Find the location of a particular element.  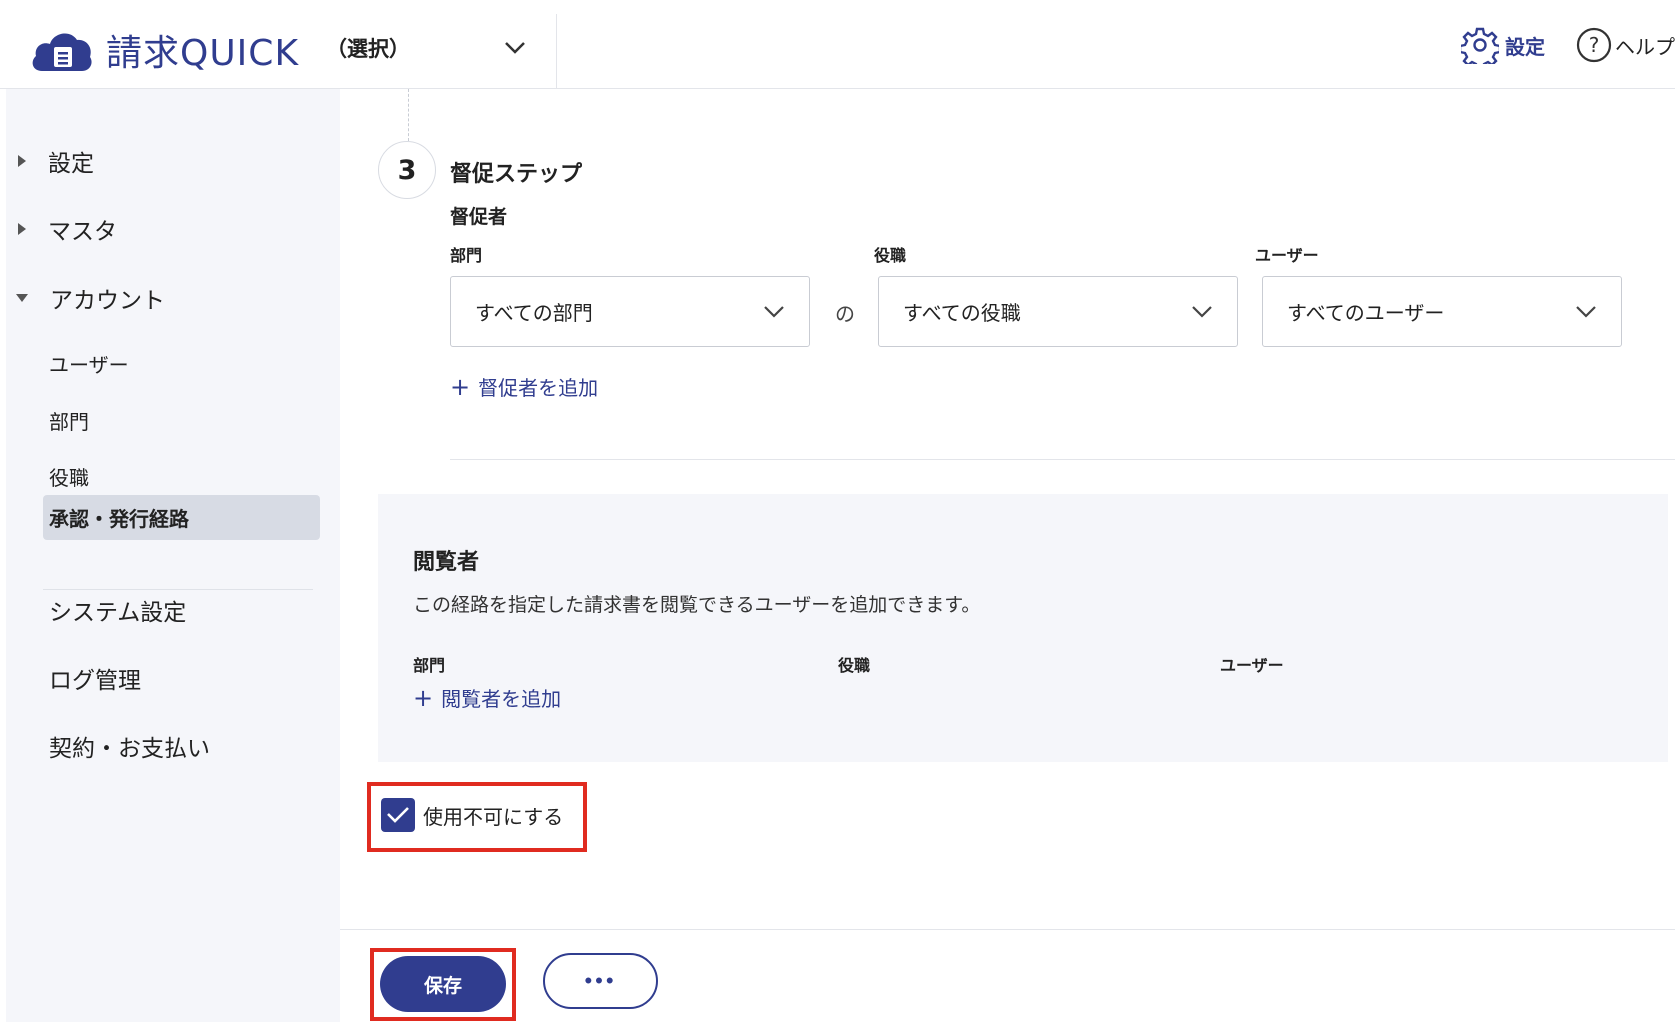

save-highlight-box: 保存 is located at coordinates (443, 984).